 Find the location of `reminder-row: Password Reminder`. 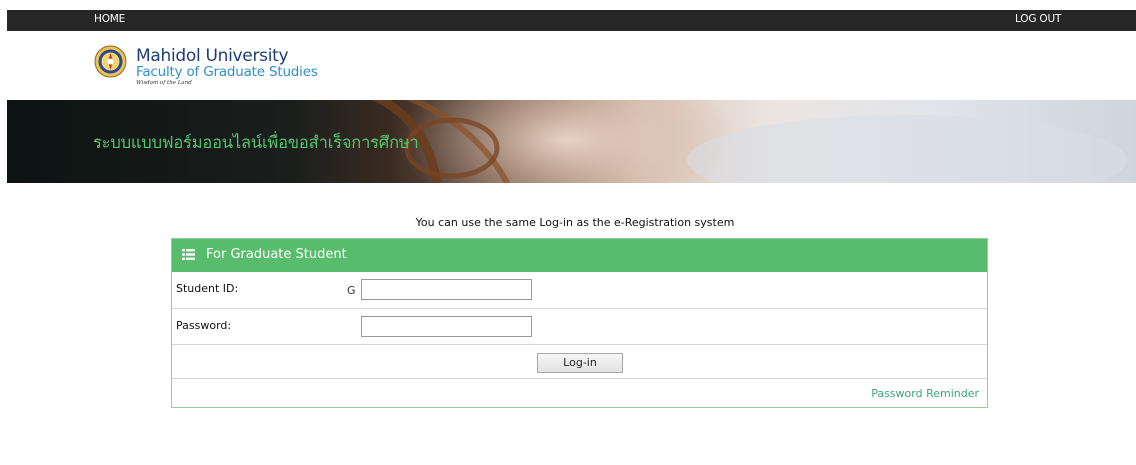

reminder-row: Password Reminder is located at coordinates (579, 393).